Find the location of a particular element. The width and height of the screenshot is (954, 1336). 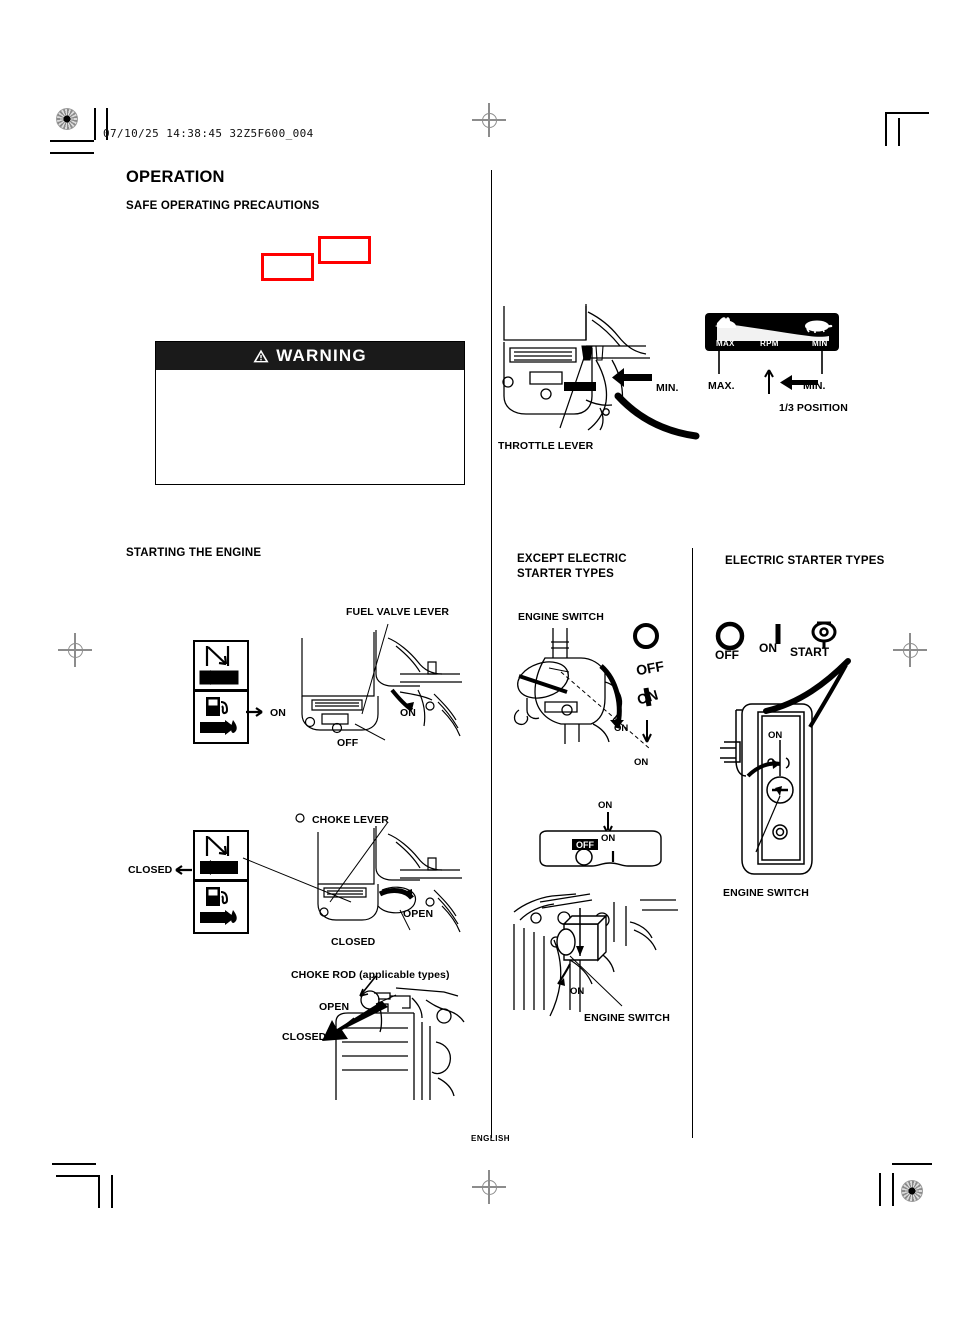

engine-switch-key-callout: ENGINE SWITCH is located at coordinates (766, 893).